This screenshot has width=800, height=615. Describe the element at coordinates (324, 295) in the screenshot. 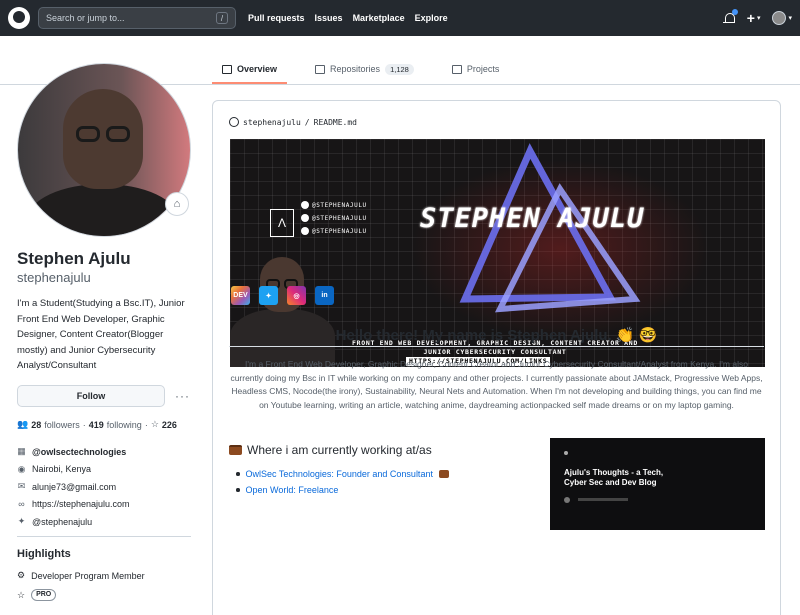

I see `linkedin-icon: in` at that location.